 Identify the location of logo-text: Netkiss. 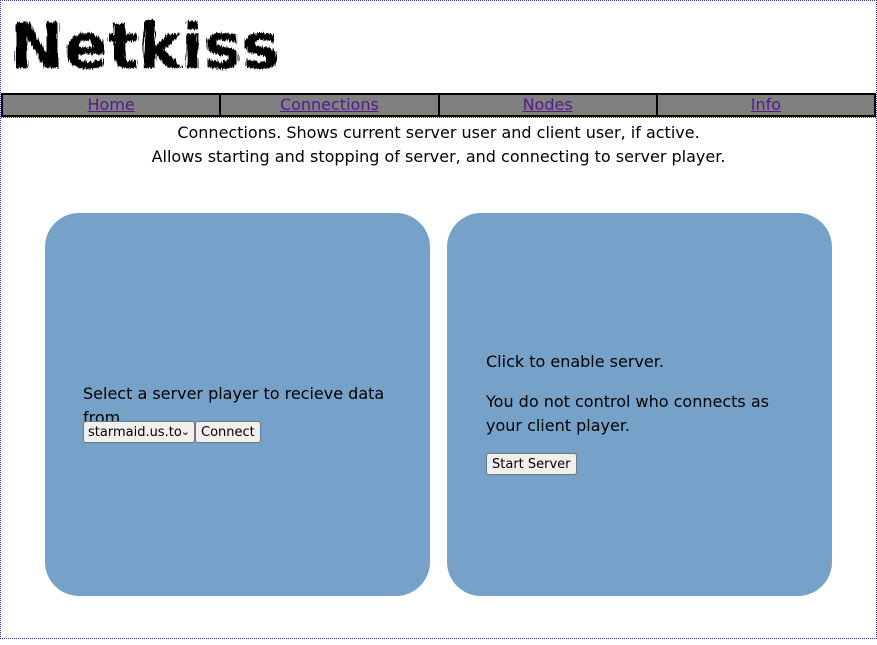
(145, 45).